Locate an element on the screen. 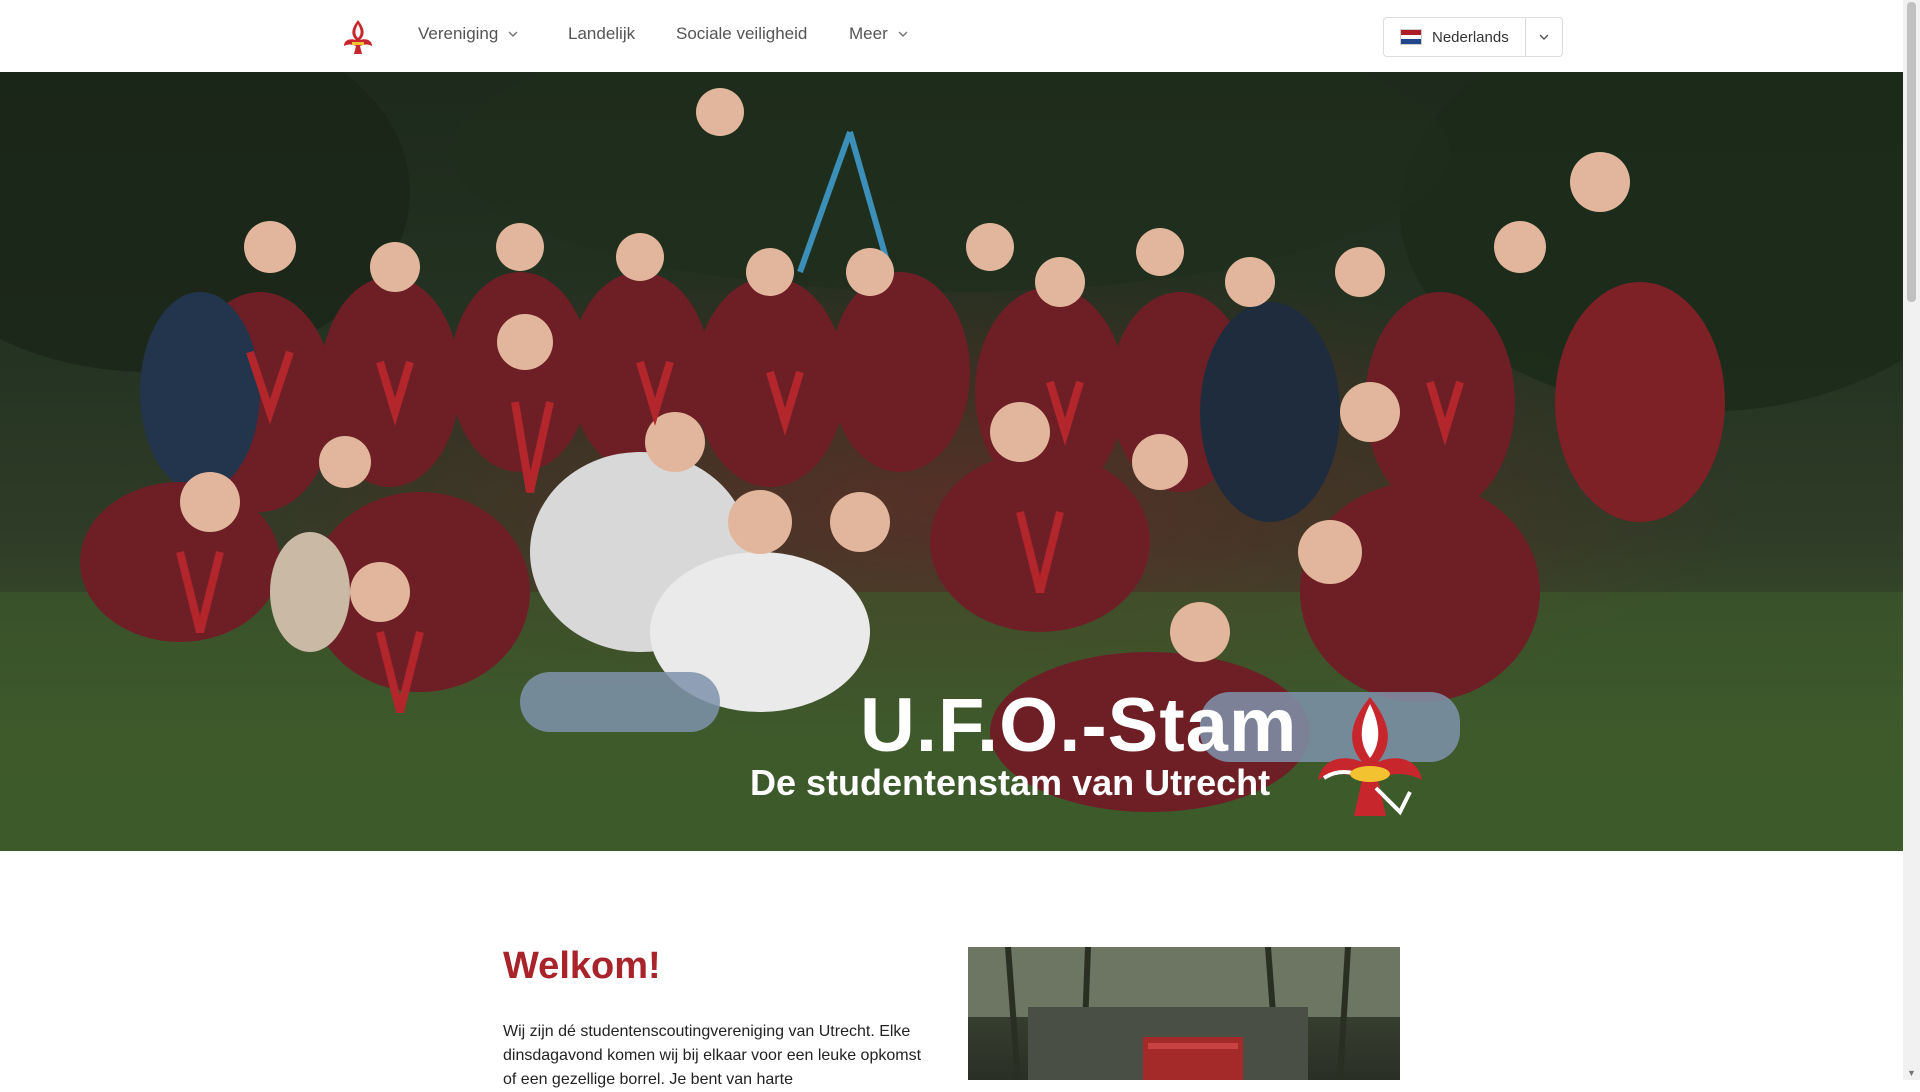  nav-vereniging-label: Vereniging is located at coordinates (458, 33).